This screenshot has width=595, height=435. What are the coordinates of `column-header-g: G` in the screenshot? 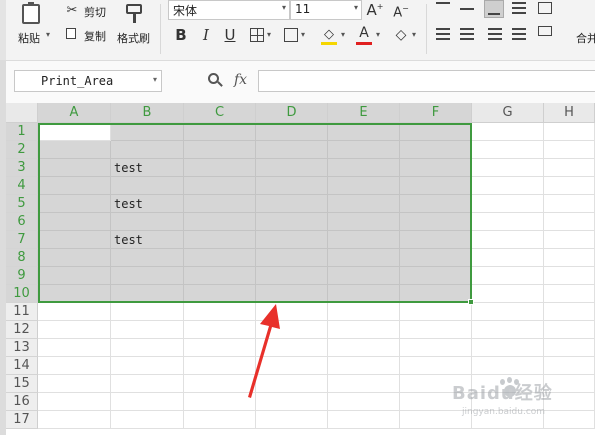 It's located at (508, 113).